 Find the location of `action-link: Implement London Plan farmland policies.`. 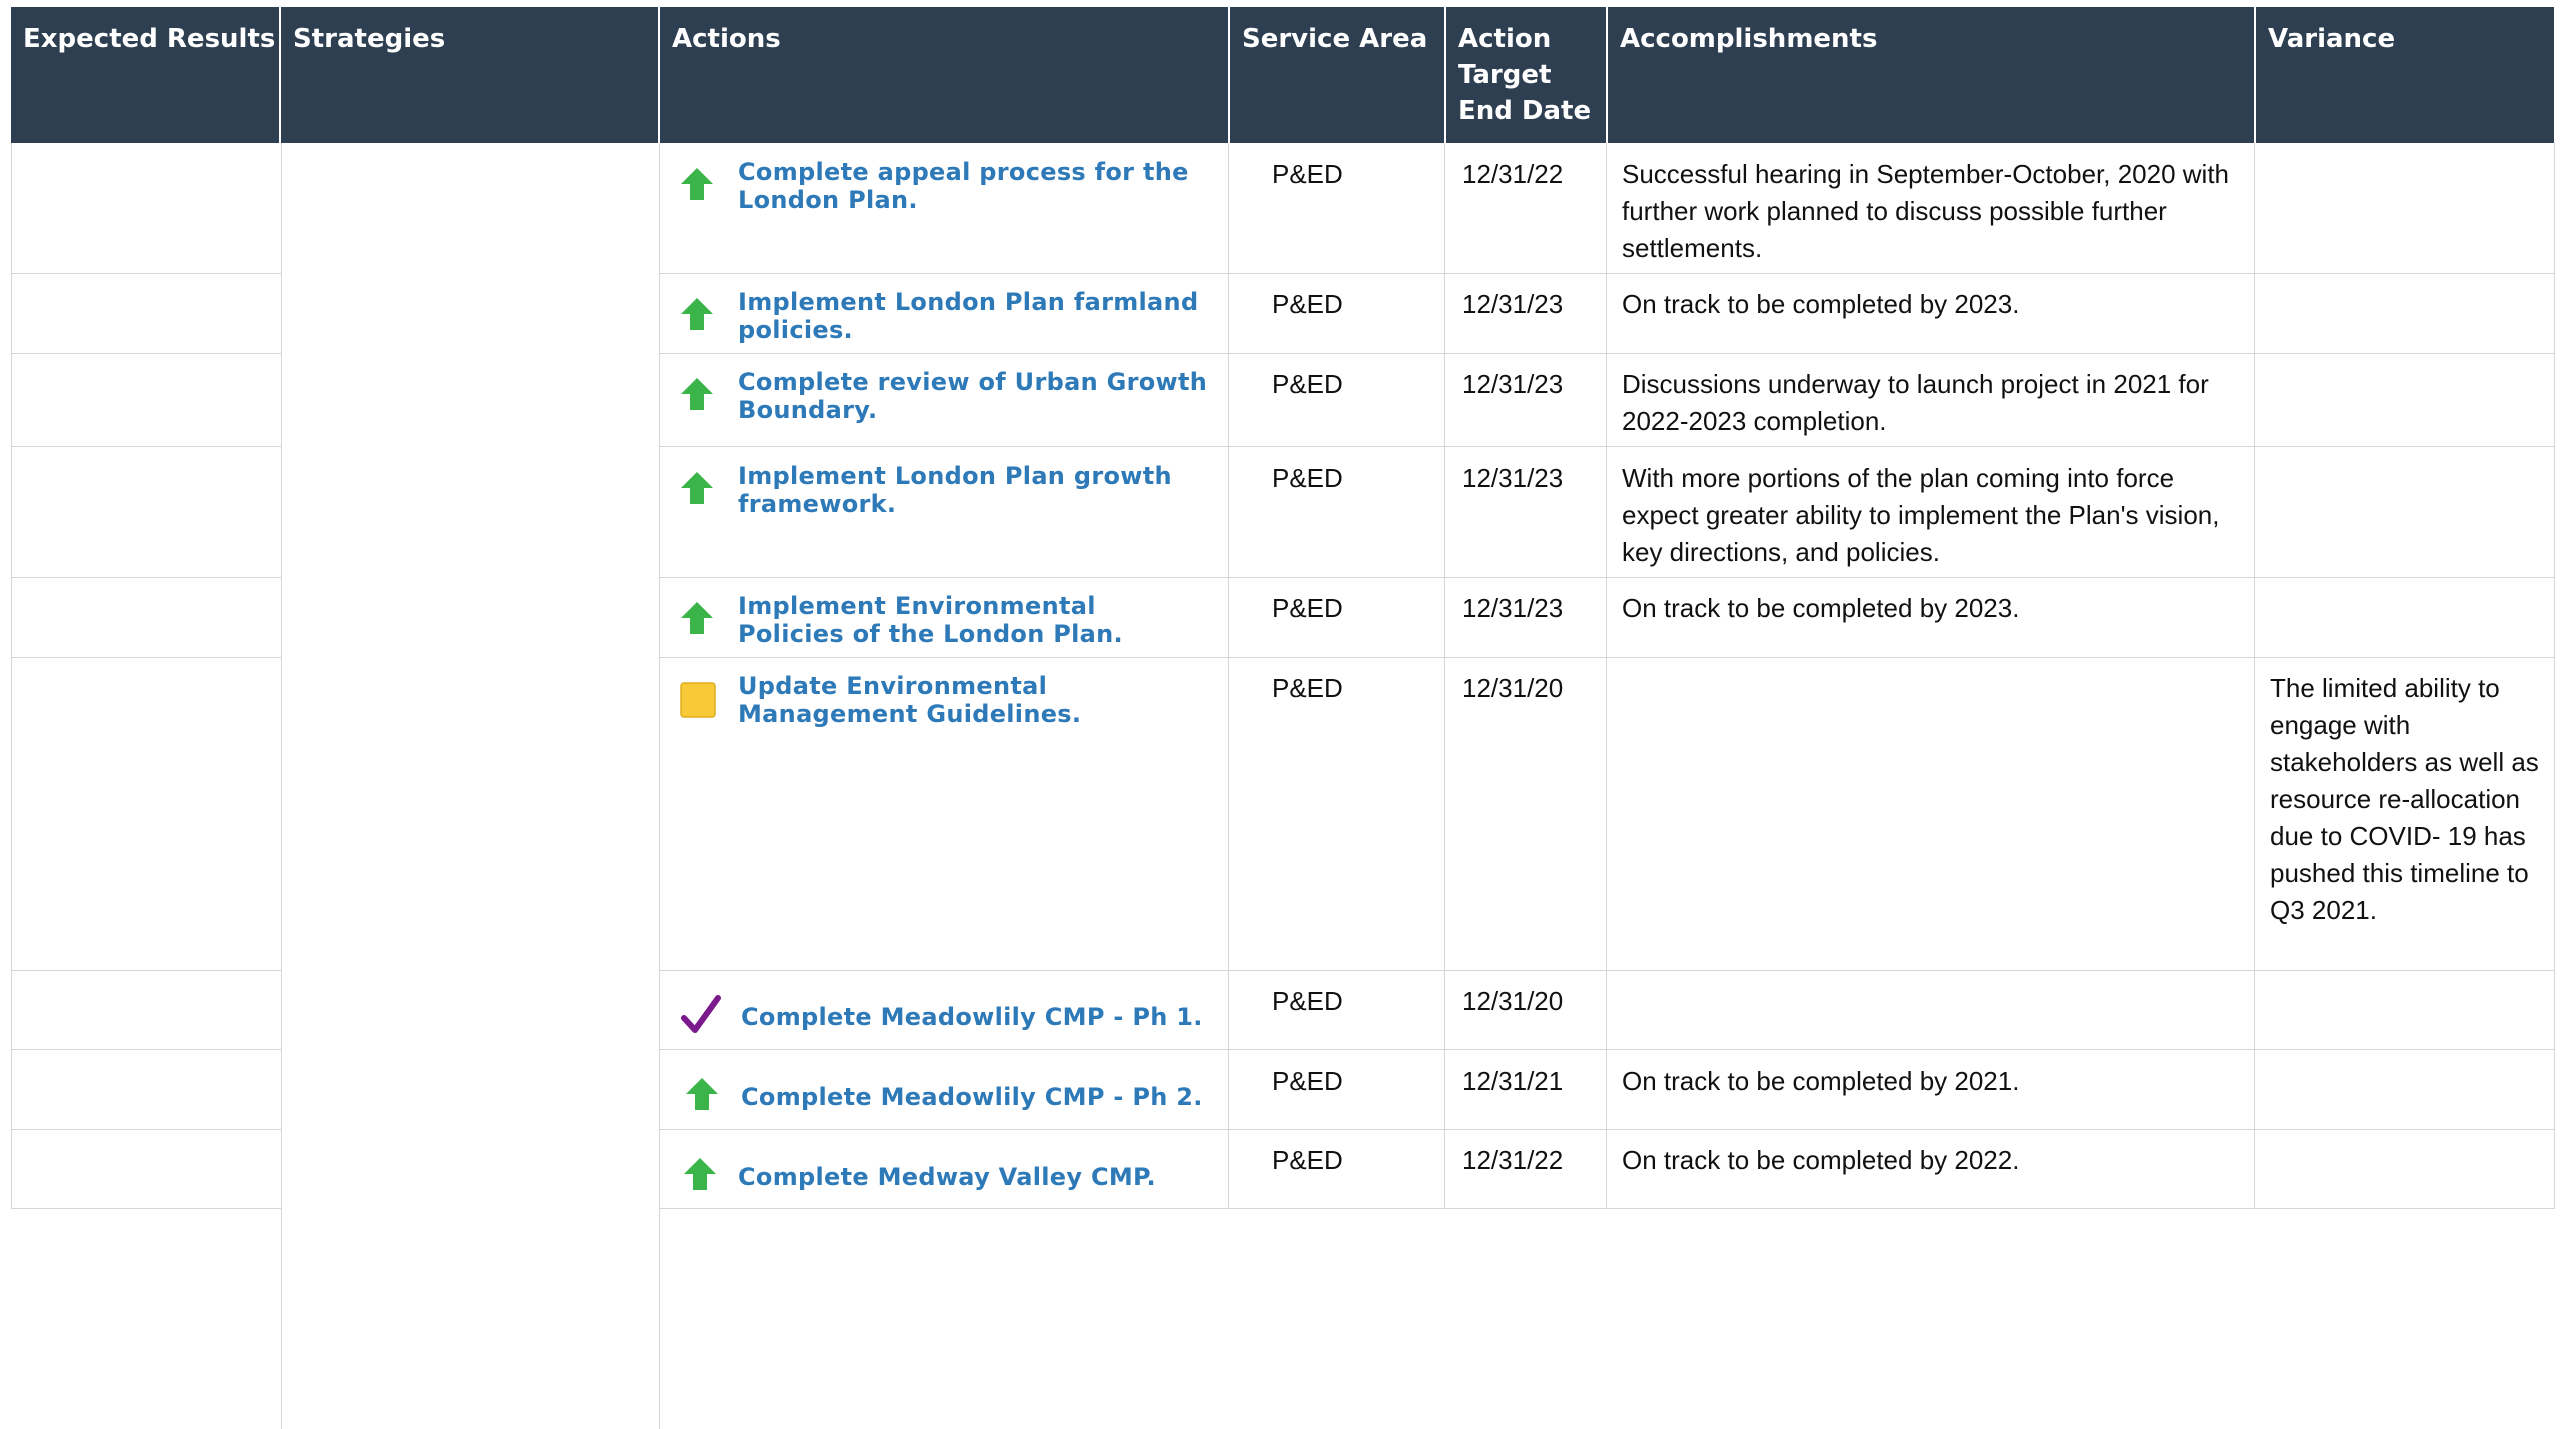

action-link: Implement London Plan farmland policies. is located at coordinates (973, 316).